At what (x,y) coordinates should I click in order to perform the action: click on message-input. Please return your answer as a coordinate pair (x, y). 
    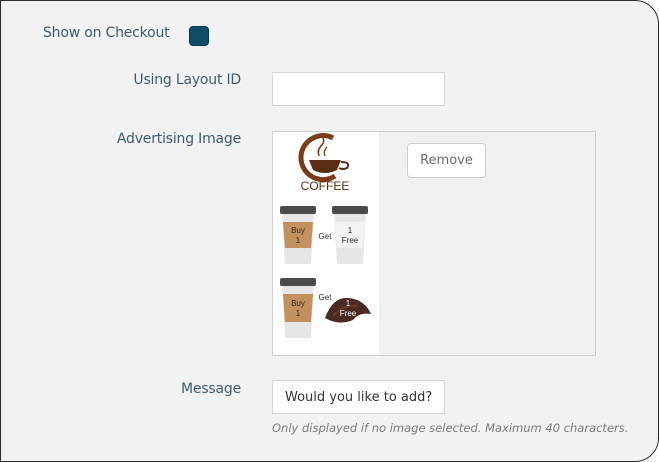
    Looking at the image, I should click on (358, 397).